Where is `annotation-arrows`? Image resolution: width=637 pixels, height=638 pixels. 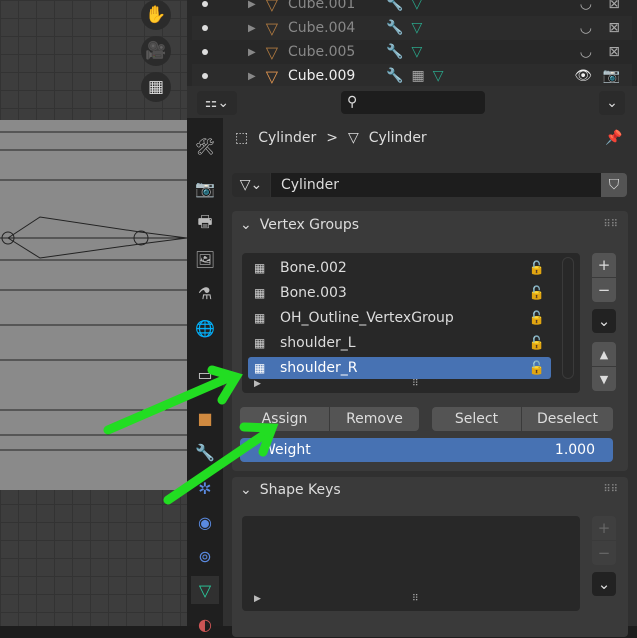
annotation-arrows is located at coordinates (191, 435).